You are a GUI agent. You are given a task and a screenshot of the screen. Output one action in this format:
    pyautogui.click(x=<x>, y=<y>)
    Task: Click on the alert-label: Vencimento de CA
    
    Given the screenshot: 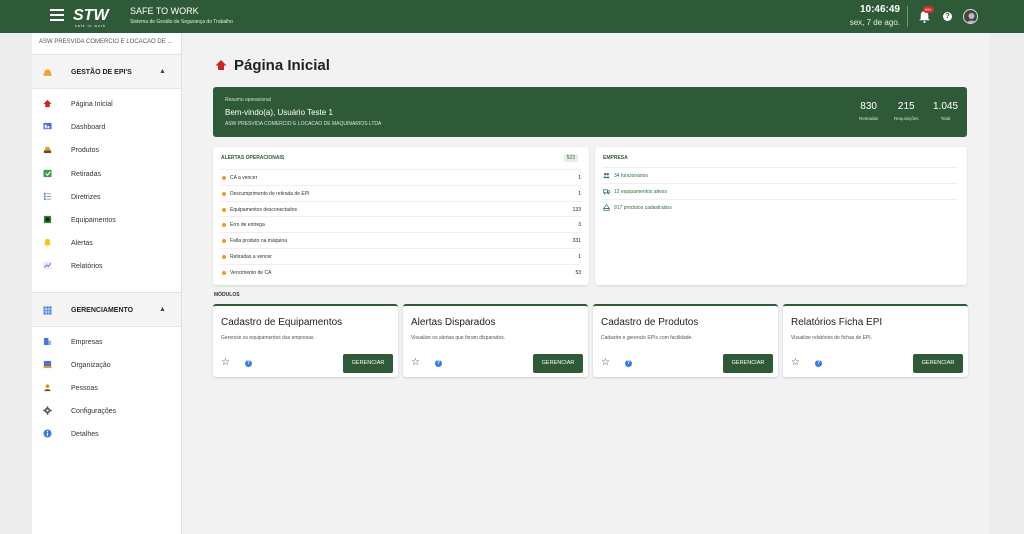 What is the action you would take?
    pyautogui.click(x=251, y=273)
    